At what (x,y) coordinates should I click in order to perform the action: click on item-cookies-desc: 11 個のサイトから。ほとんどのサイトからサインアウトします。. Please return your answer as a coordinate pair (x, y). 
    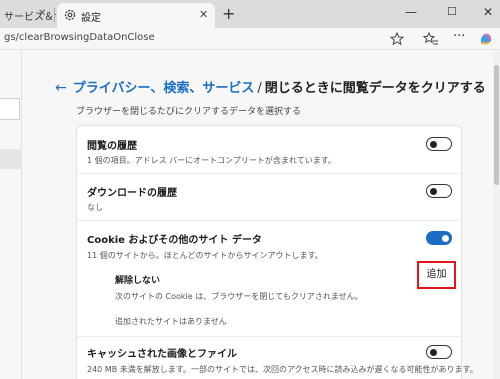
    Looking at the image, I should click on (205, 255).